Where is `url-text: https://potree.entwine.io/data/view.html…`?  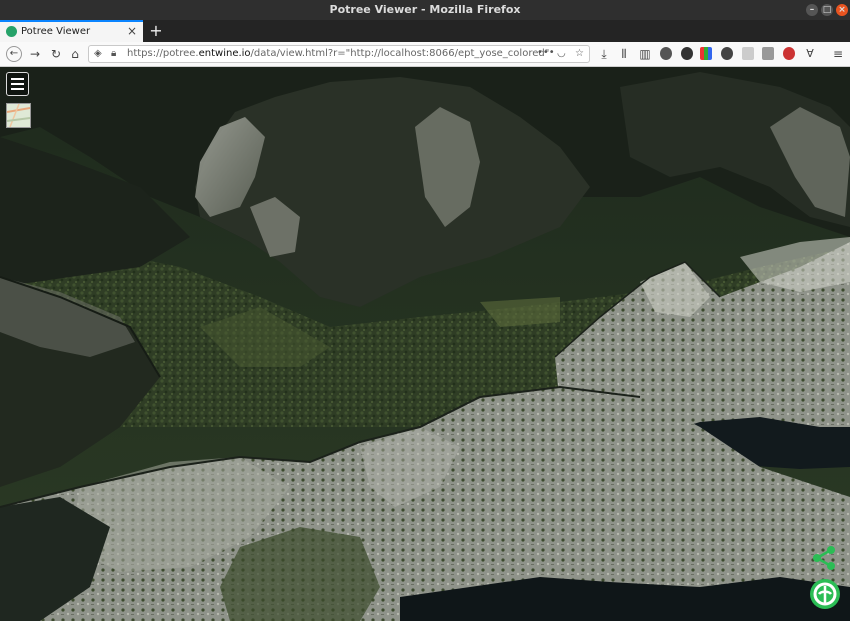 url-text: https://potree.entwine.io/data/view.html… is located at coordinates (338, 53).